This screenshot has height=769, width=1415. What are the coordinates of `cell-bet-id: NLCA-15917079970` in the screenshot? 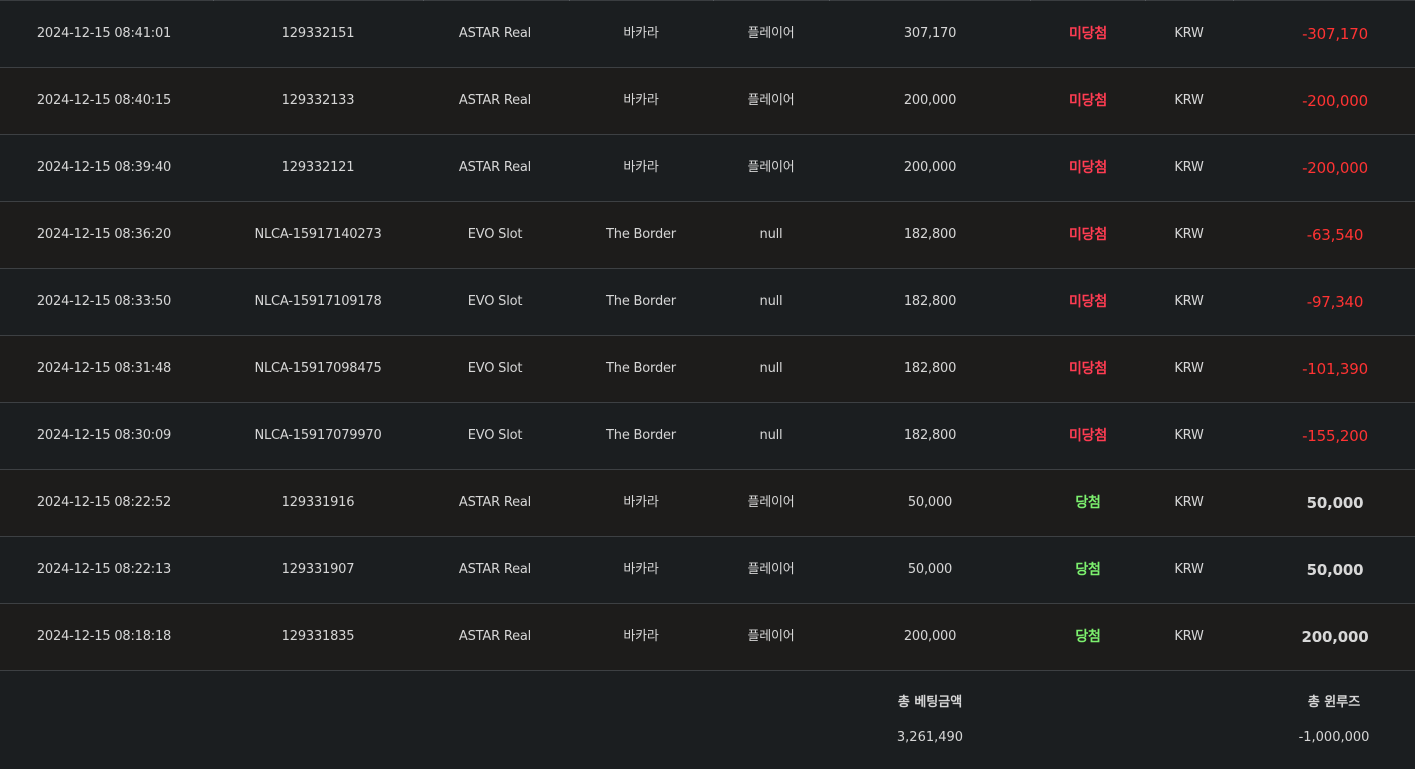 It's located at (318, 435).